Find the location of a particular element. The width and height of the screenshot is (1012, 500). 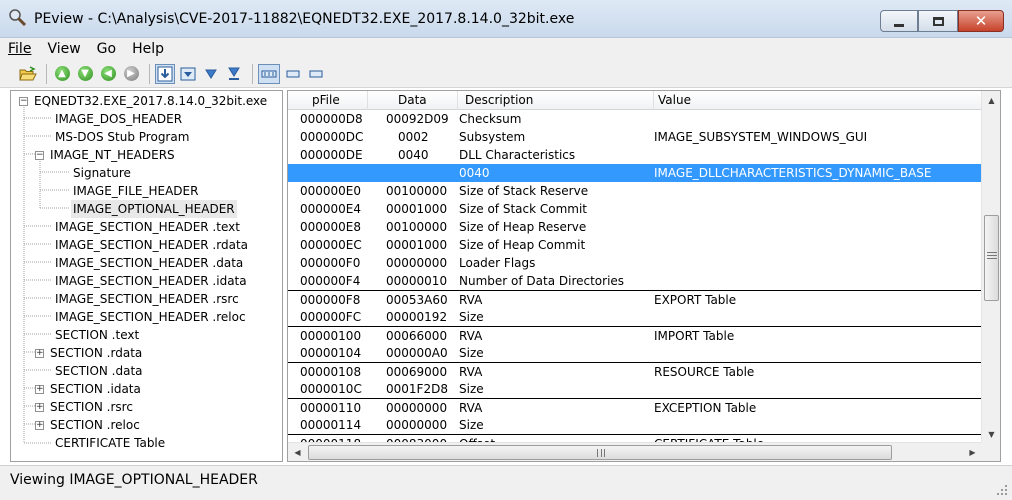

view-last-button is located at coordinates (234, 74).